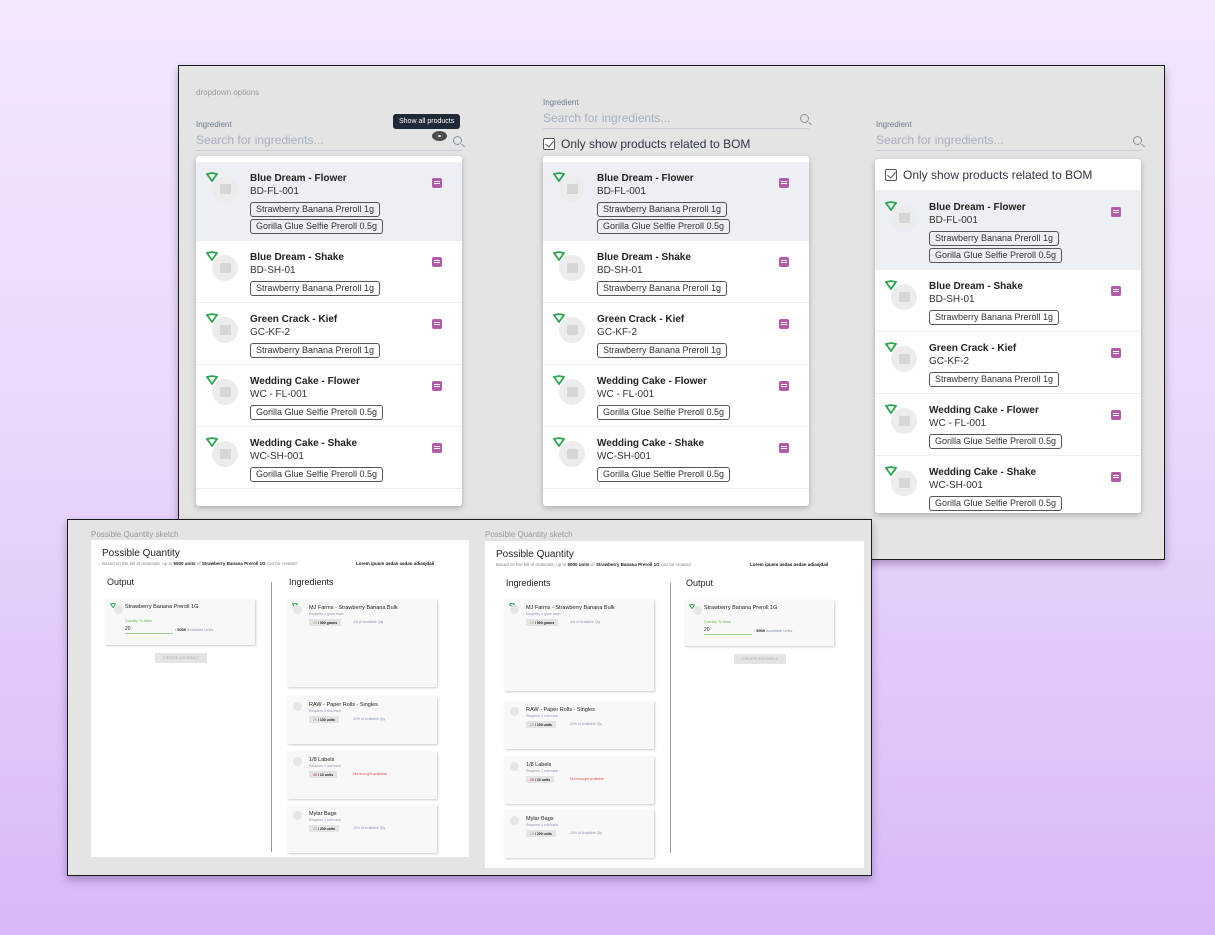 The width and height of the screenshot is (1215, 935). I want to click on ingredient-usage-chip: 20 / 100 units, so click(324, 719).